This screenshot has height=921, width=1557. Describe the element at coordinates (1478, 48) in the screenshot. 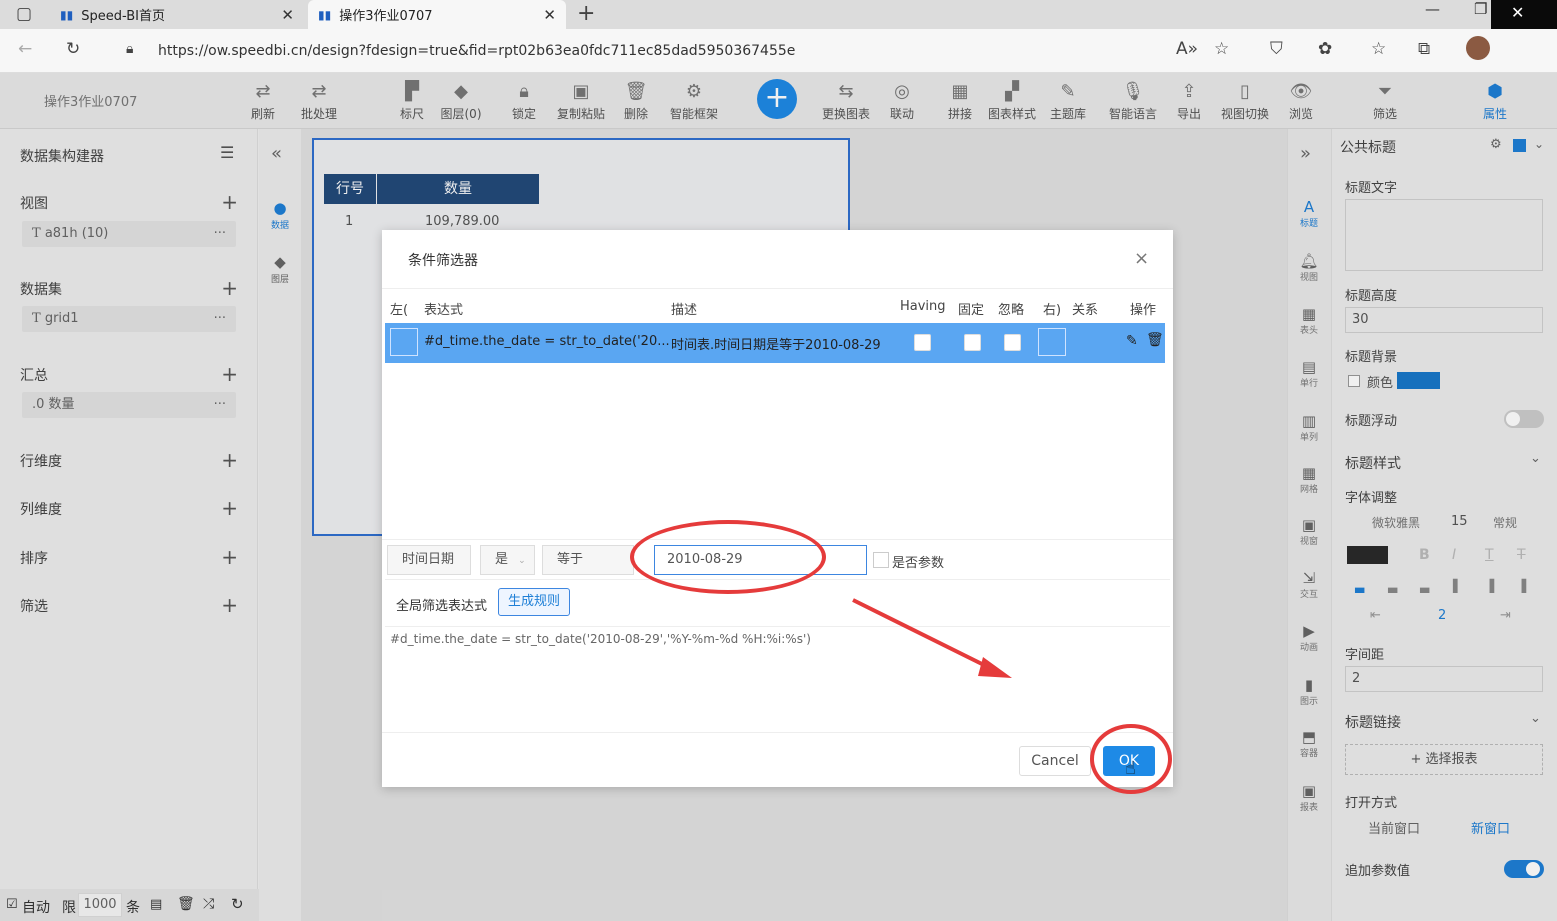

I see `avatar` at that location.